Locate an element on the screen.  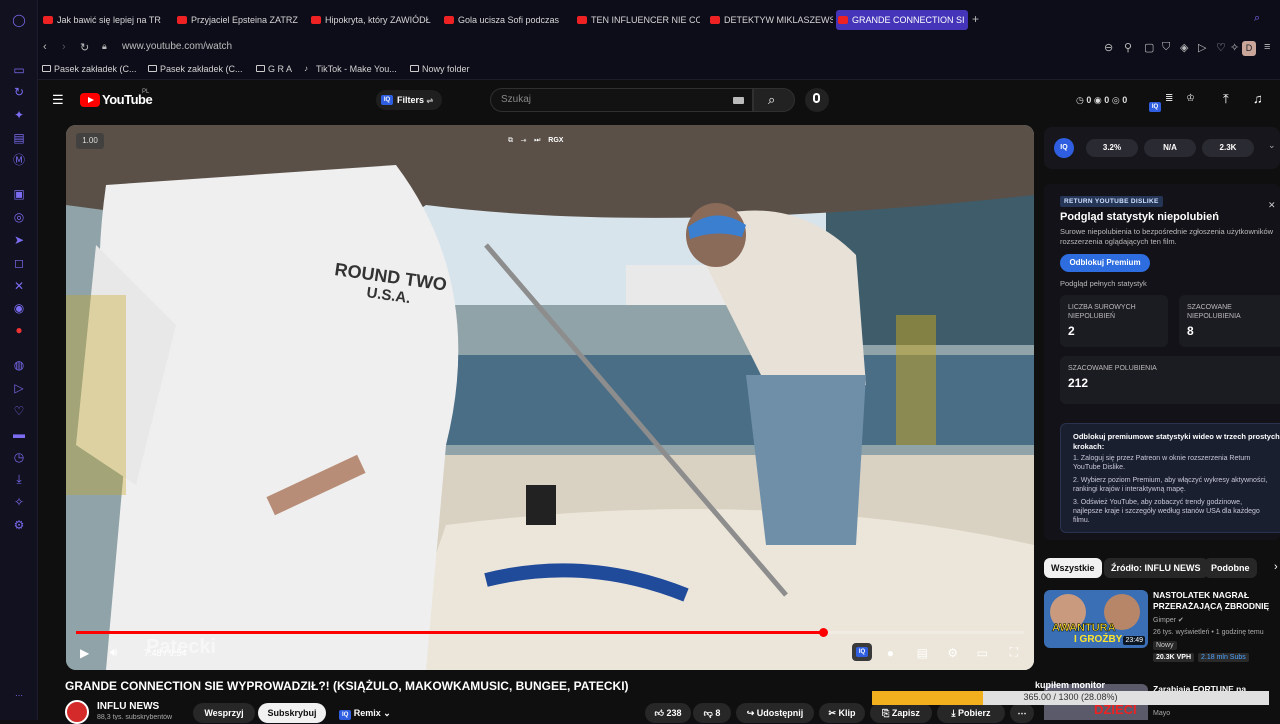
sidebar-download-icon: ⤓ is located at coordinates (19, 479).